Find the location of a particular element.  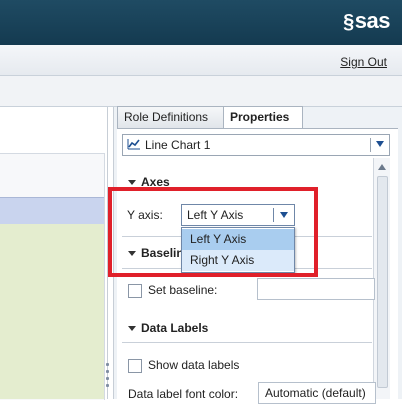

sas-logo-mark-icon: § is located at coordinates (348, 22).